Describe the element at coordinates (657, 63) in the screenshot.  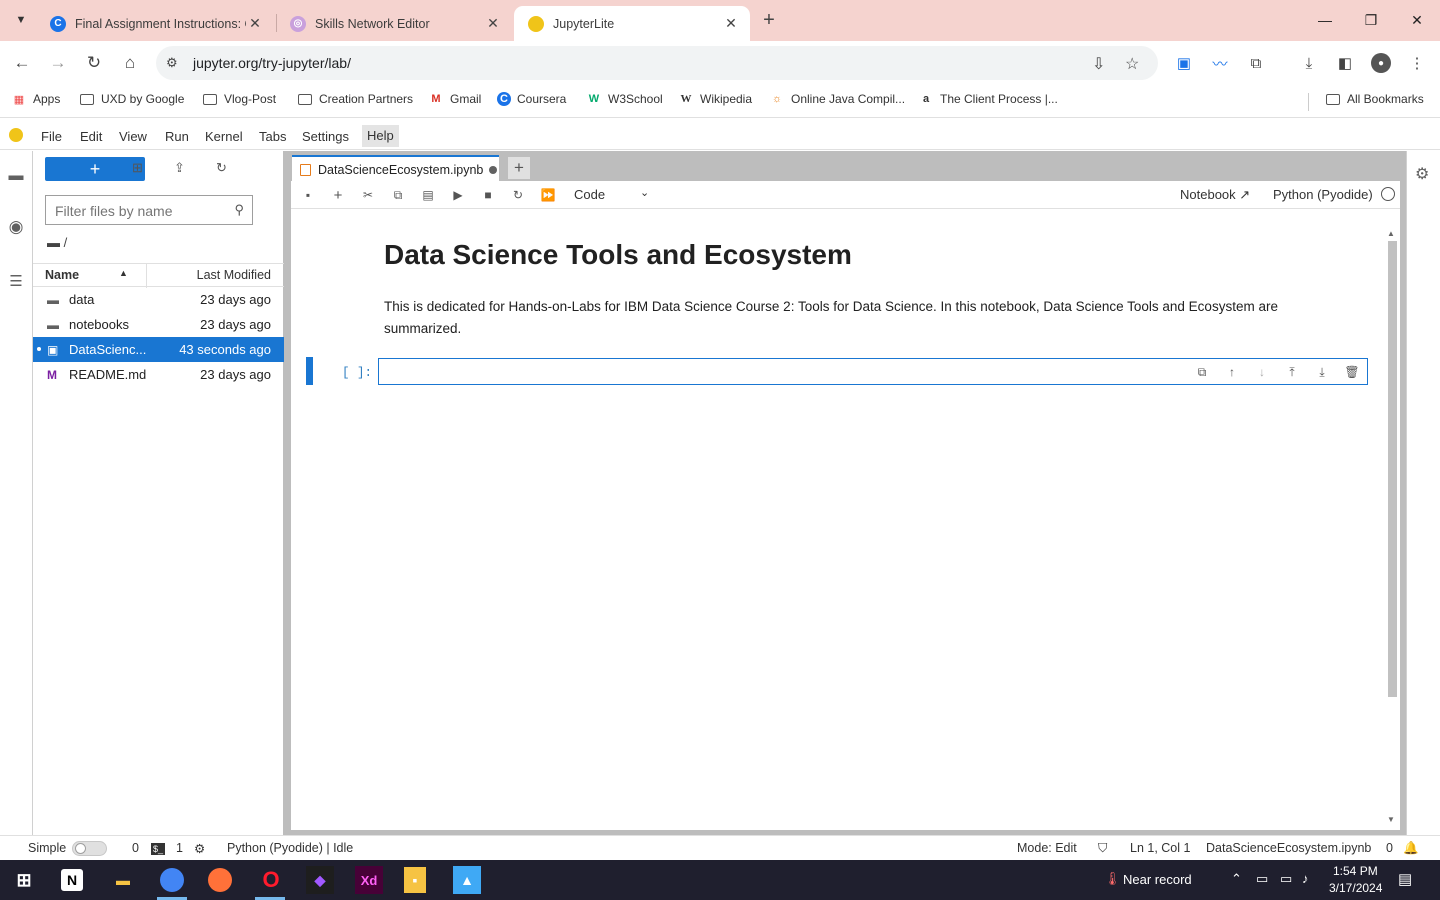
I see `address-bar: ⚙ jupyter.org/try-jupyter/lab/ ⇩ ☆` at that location.